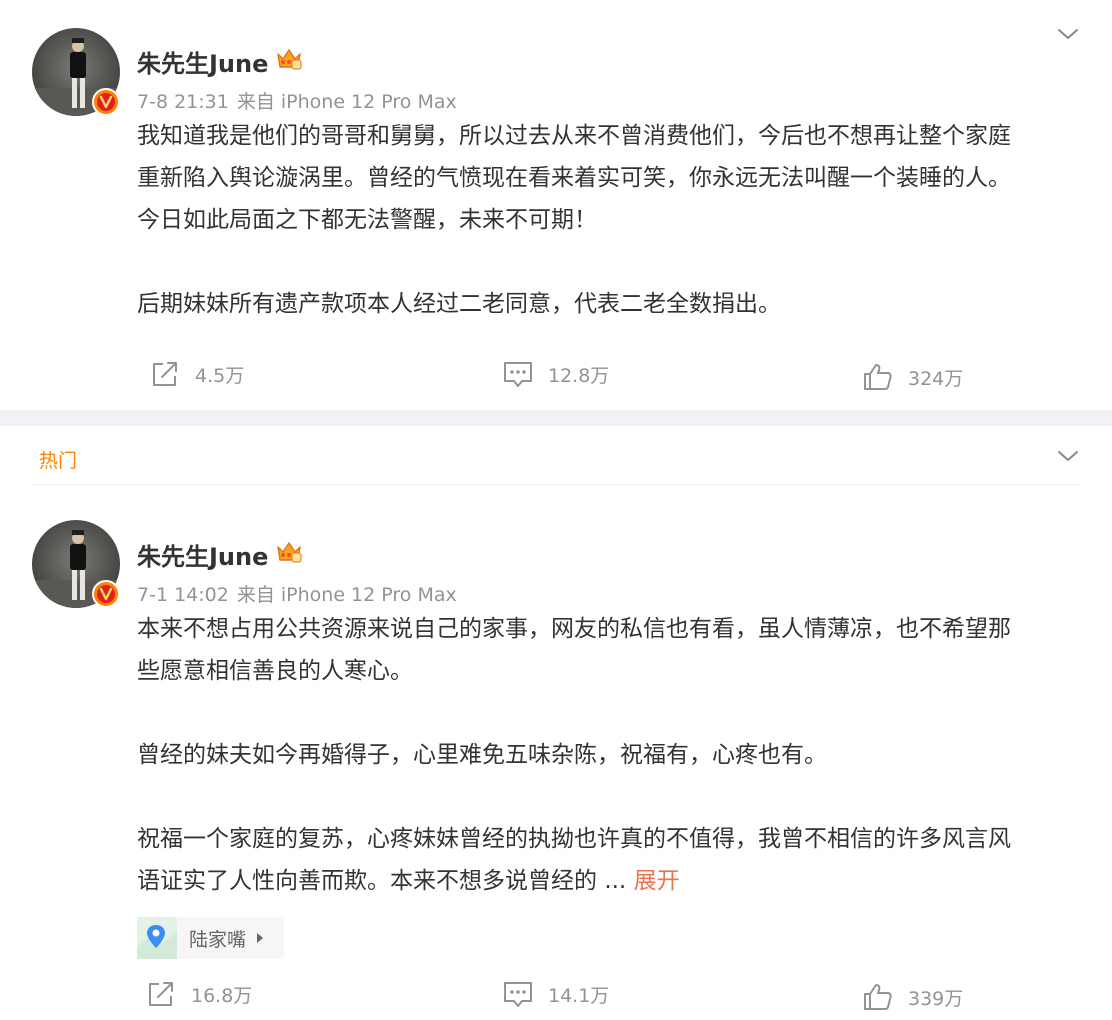 The image size is (1112, 1020). What do you see at coordinates (936, 998) in the screenshot?
I see `like-count: 339万` at bounding box center [936, 998].